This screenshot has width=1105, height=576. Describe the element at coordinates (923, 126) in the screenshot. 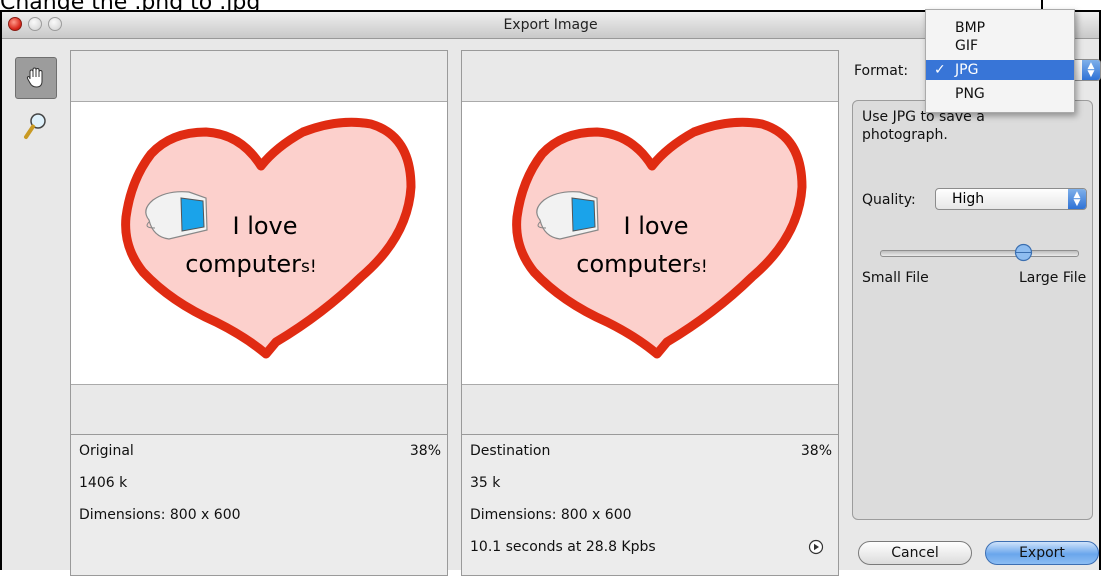

I see `format-description: Use JPG to save a photograph.` at that location.